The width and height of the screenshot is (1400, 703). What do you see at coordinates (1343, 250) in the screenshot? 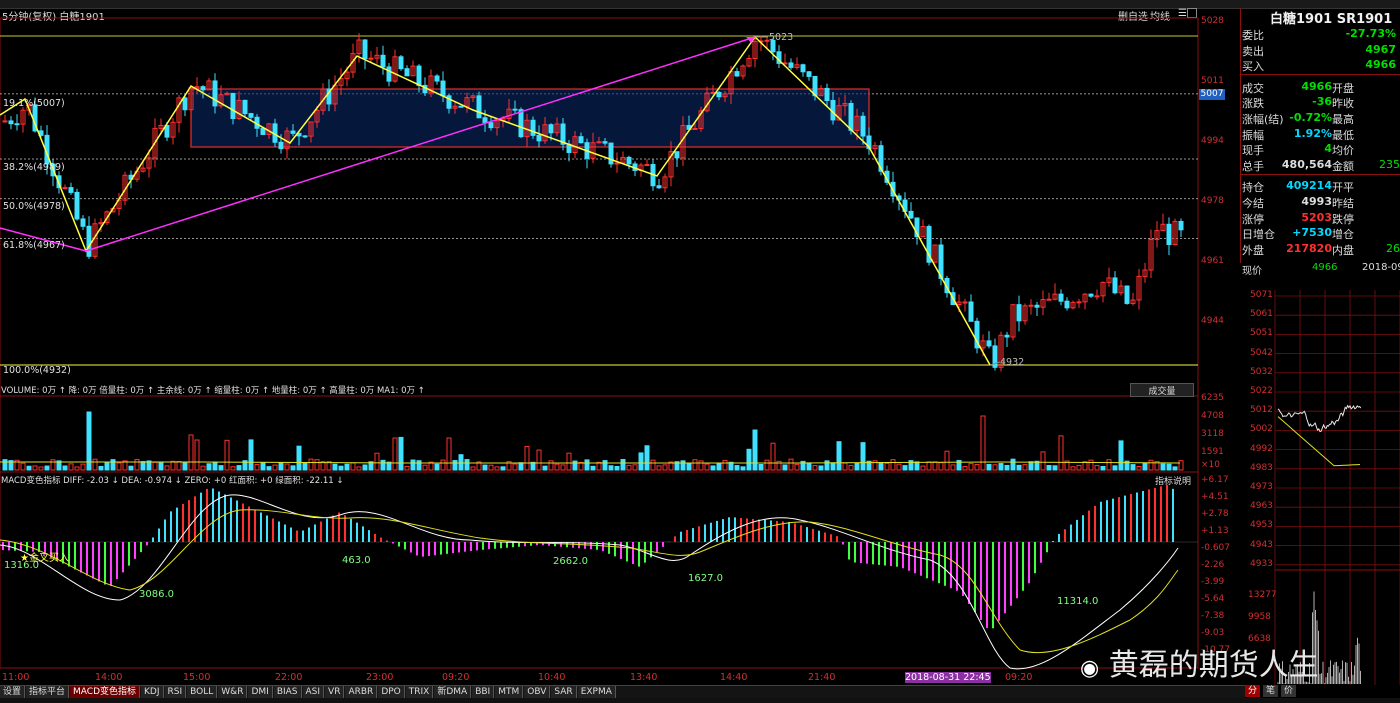
I see `quote-label: 内盘` at bounding box center [1343, 250].